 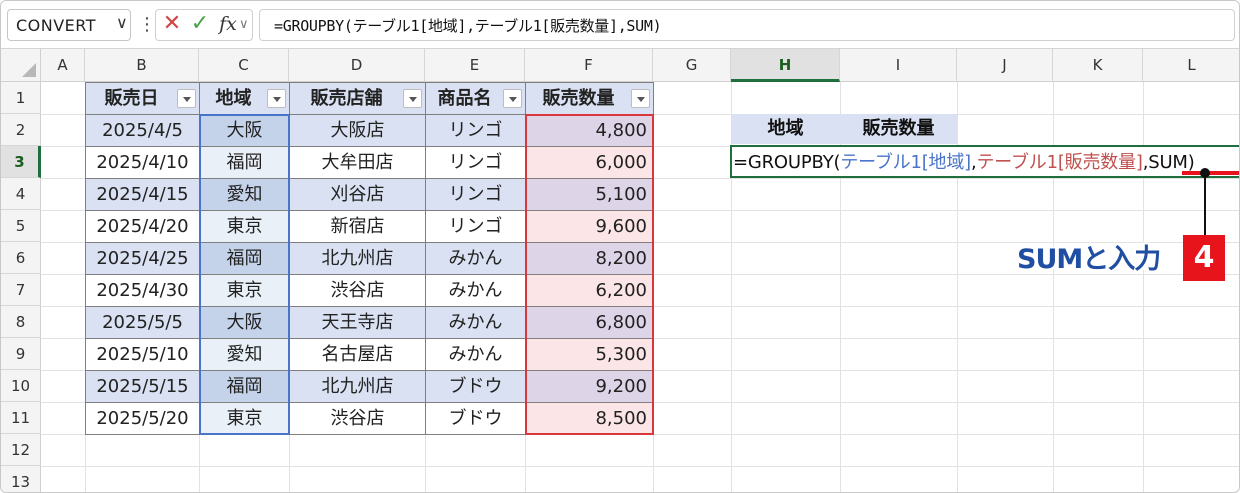 What do you see at coordinates (357, 322) in the screenshot?
I see `store-cell: 天王寺店` at bounding box center [357, 322].